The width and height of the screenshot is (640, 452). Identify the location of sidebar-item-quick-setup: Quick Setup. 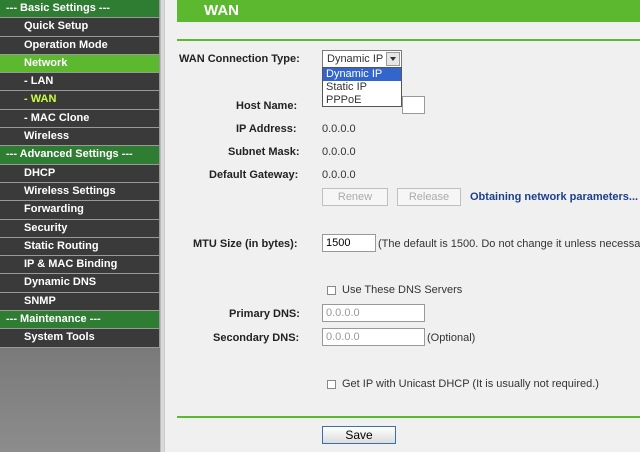
(79, 27).